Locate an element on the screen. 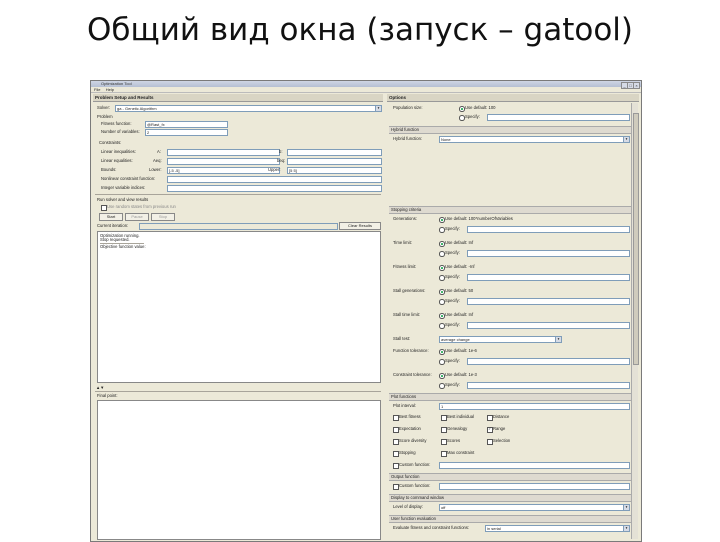  linear-equalities-label: Linear equalities: is located at coordinates (117, 160).